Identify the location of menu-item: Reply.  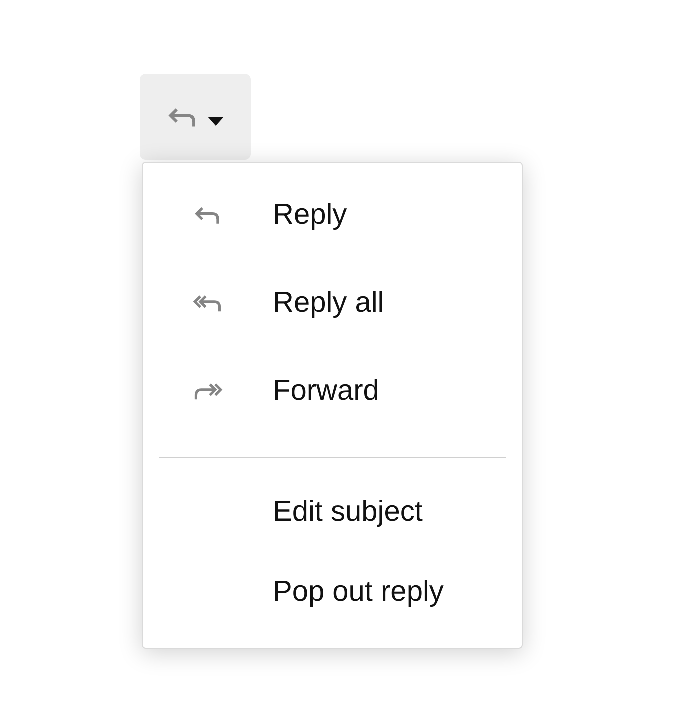
(332, 215).